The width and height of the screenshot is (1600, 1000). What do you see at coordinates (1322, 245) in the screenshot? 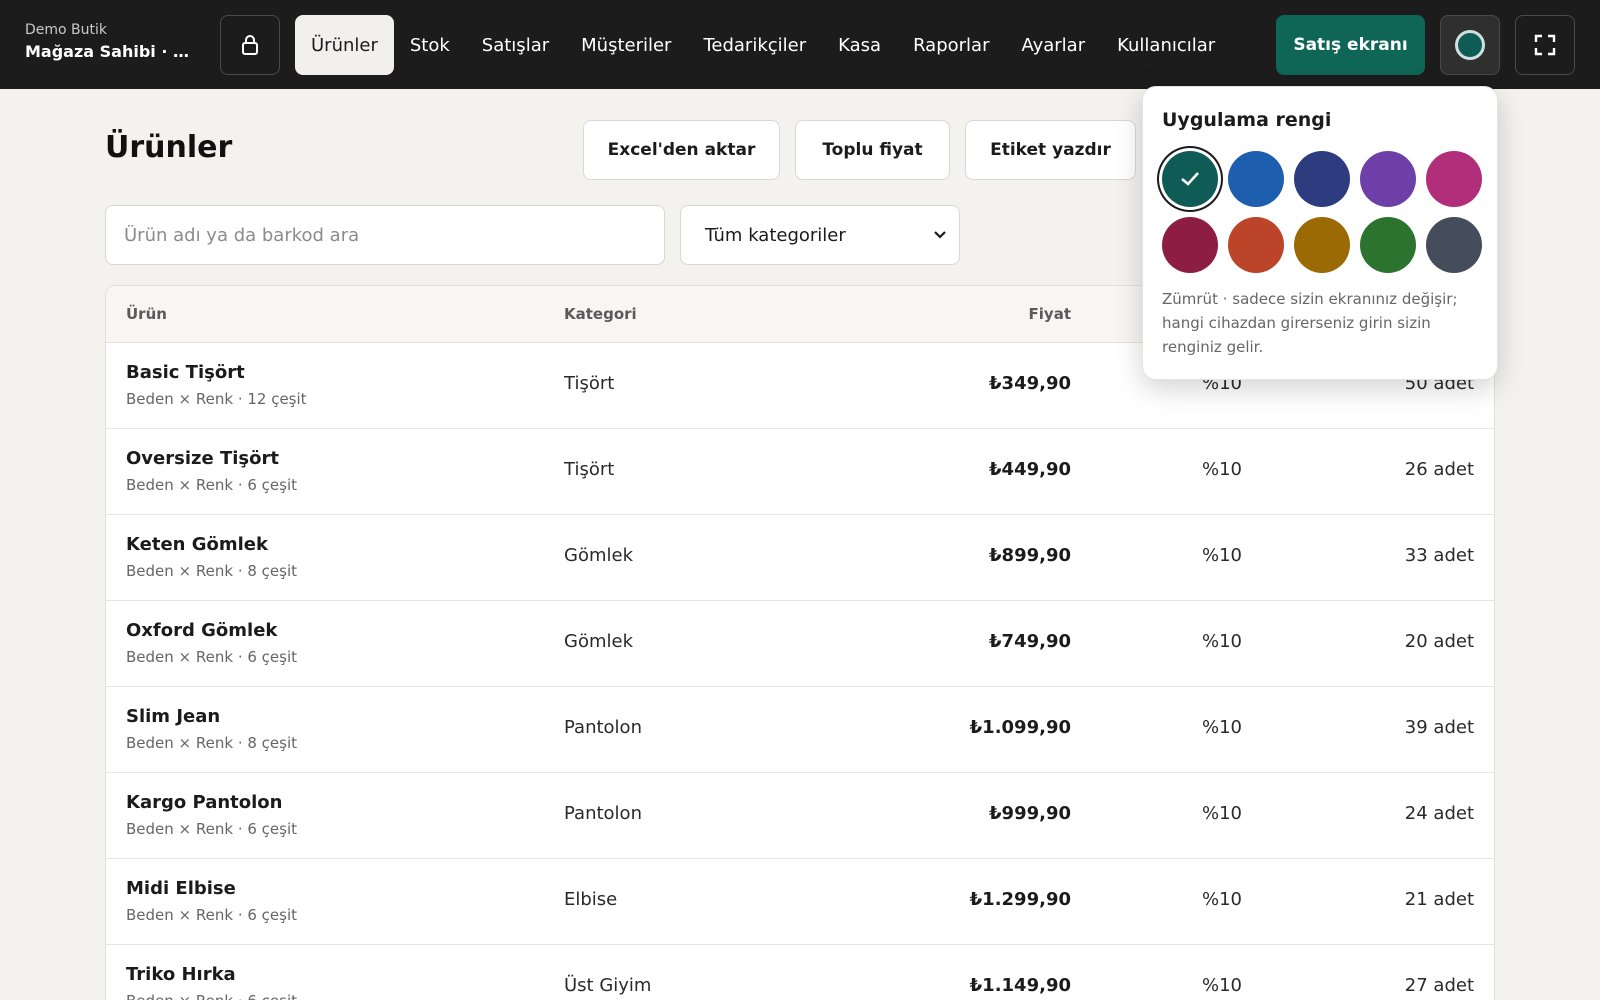
I see `color-swatch-mustard` at bounding box center [1322, 245].